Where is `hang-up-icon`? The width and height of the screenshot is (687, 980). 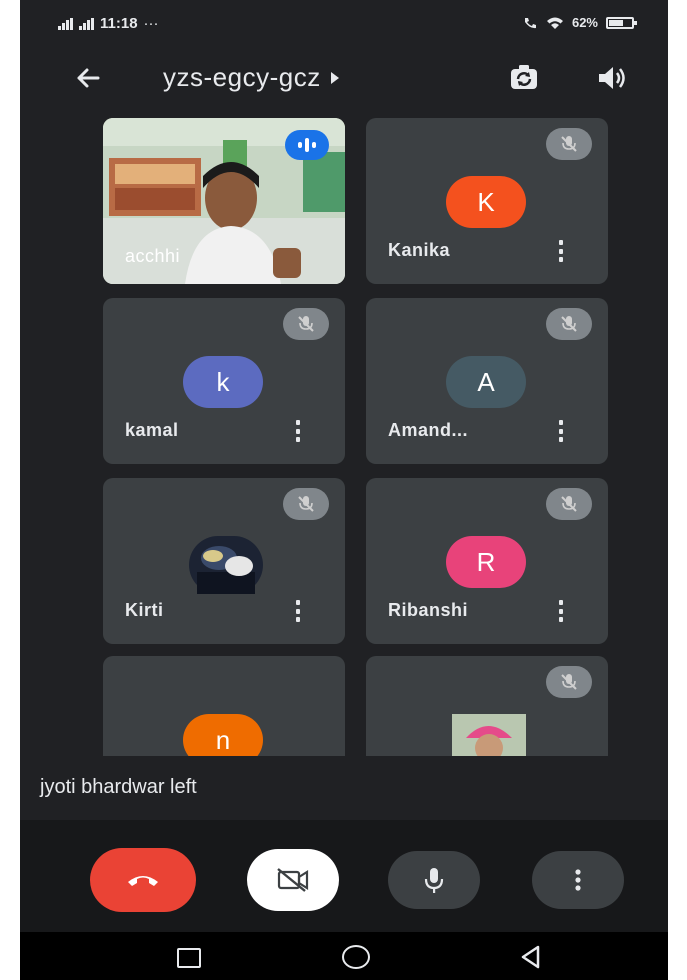 hang-up-icon is located at coordinates (143, 881).